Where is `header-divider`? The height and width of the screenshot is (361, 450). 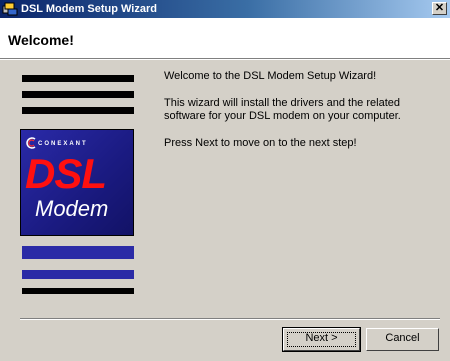 header-divider is located at coordinates (225, 59).